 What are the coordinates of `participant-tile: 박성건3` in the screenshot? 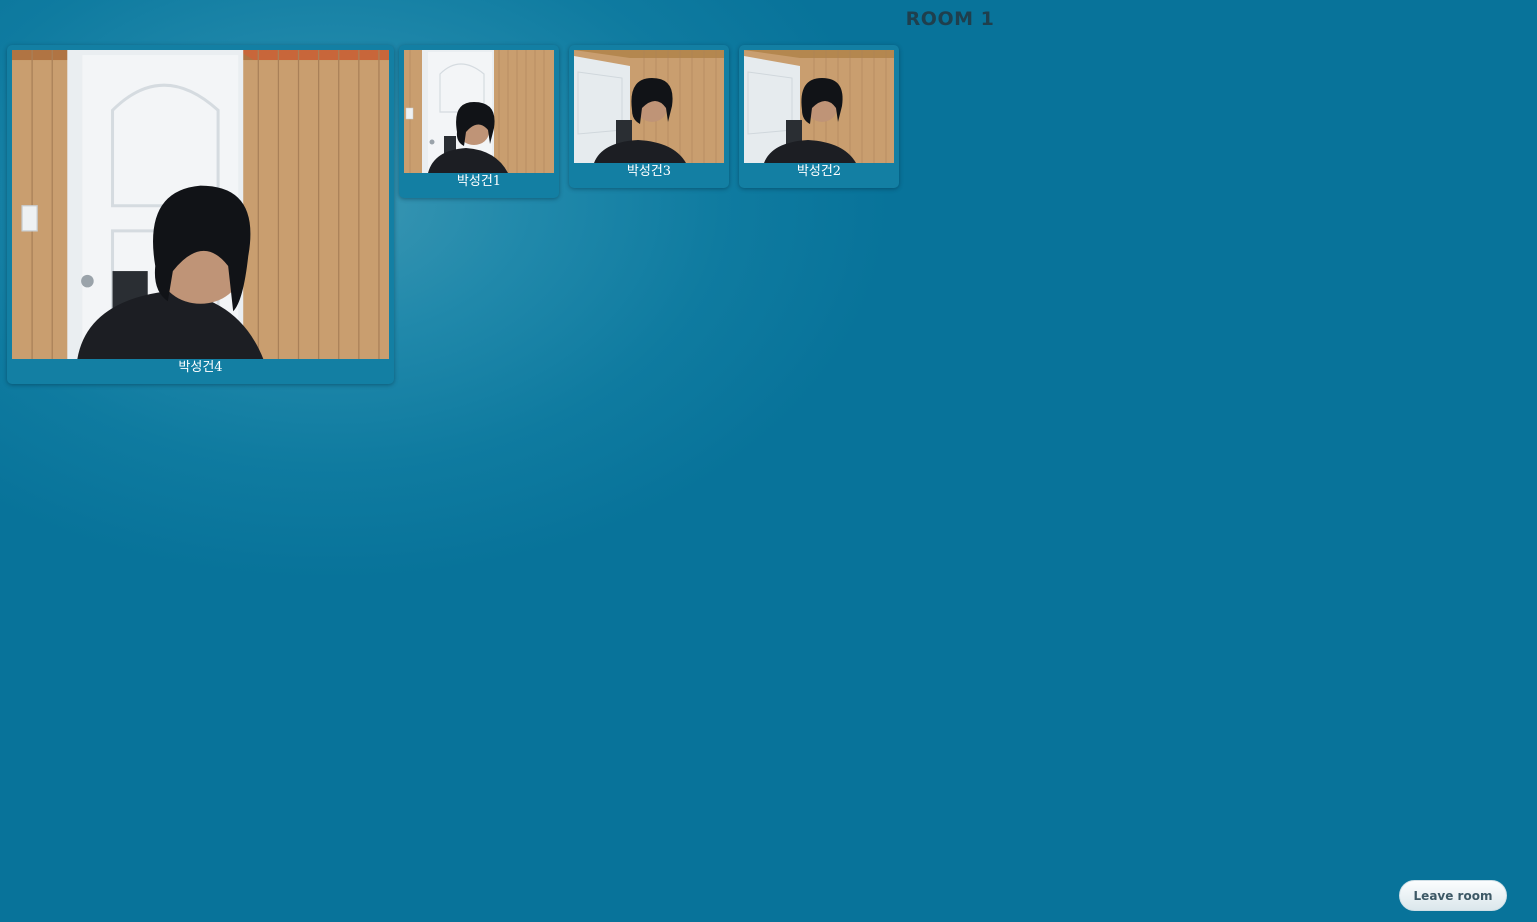 It's located at (649, 116).